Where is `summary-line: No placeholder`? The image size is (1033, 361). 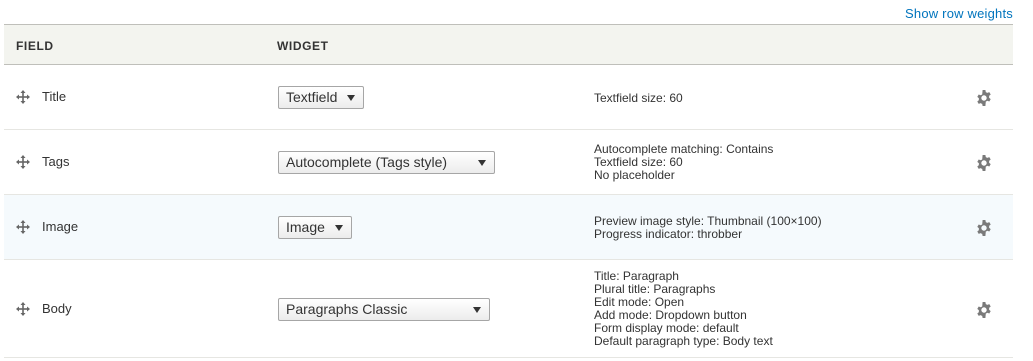 summary-line: No placeholder is located at coordinates (634, 175).